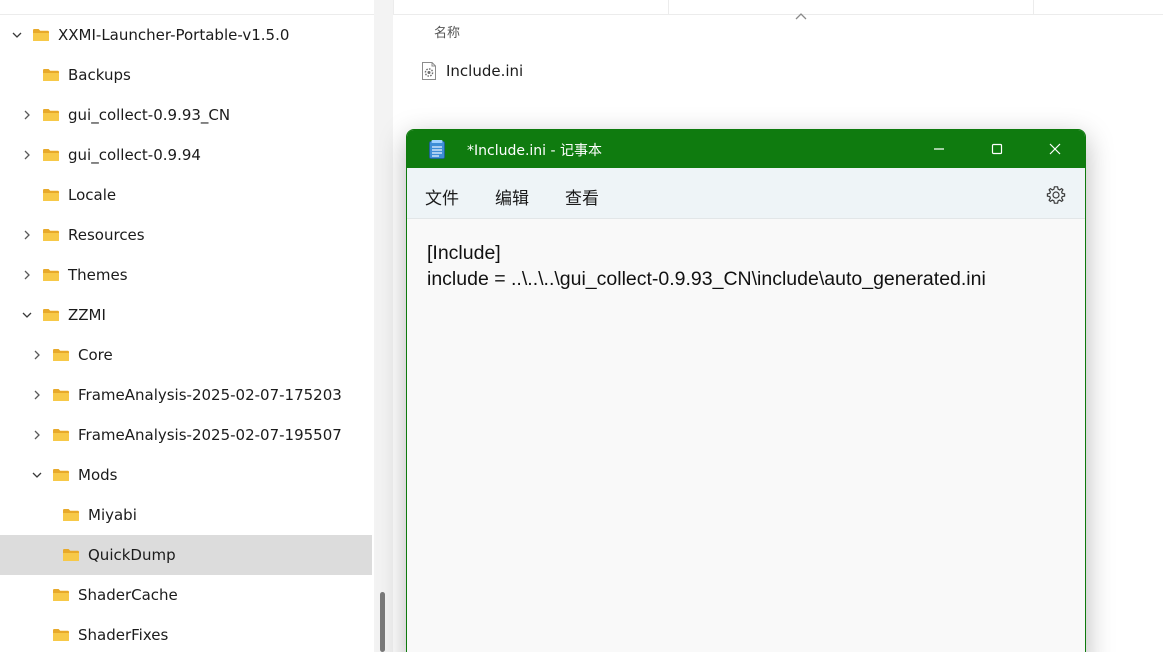 Image resolution: width=1163 pixels, height=652 pixels. I want to click on tree-item-label: Core, so click(95, 355).